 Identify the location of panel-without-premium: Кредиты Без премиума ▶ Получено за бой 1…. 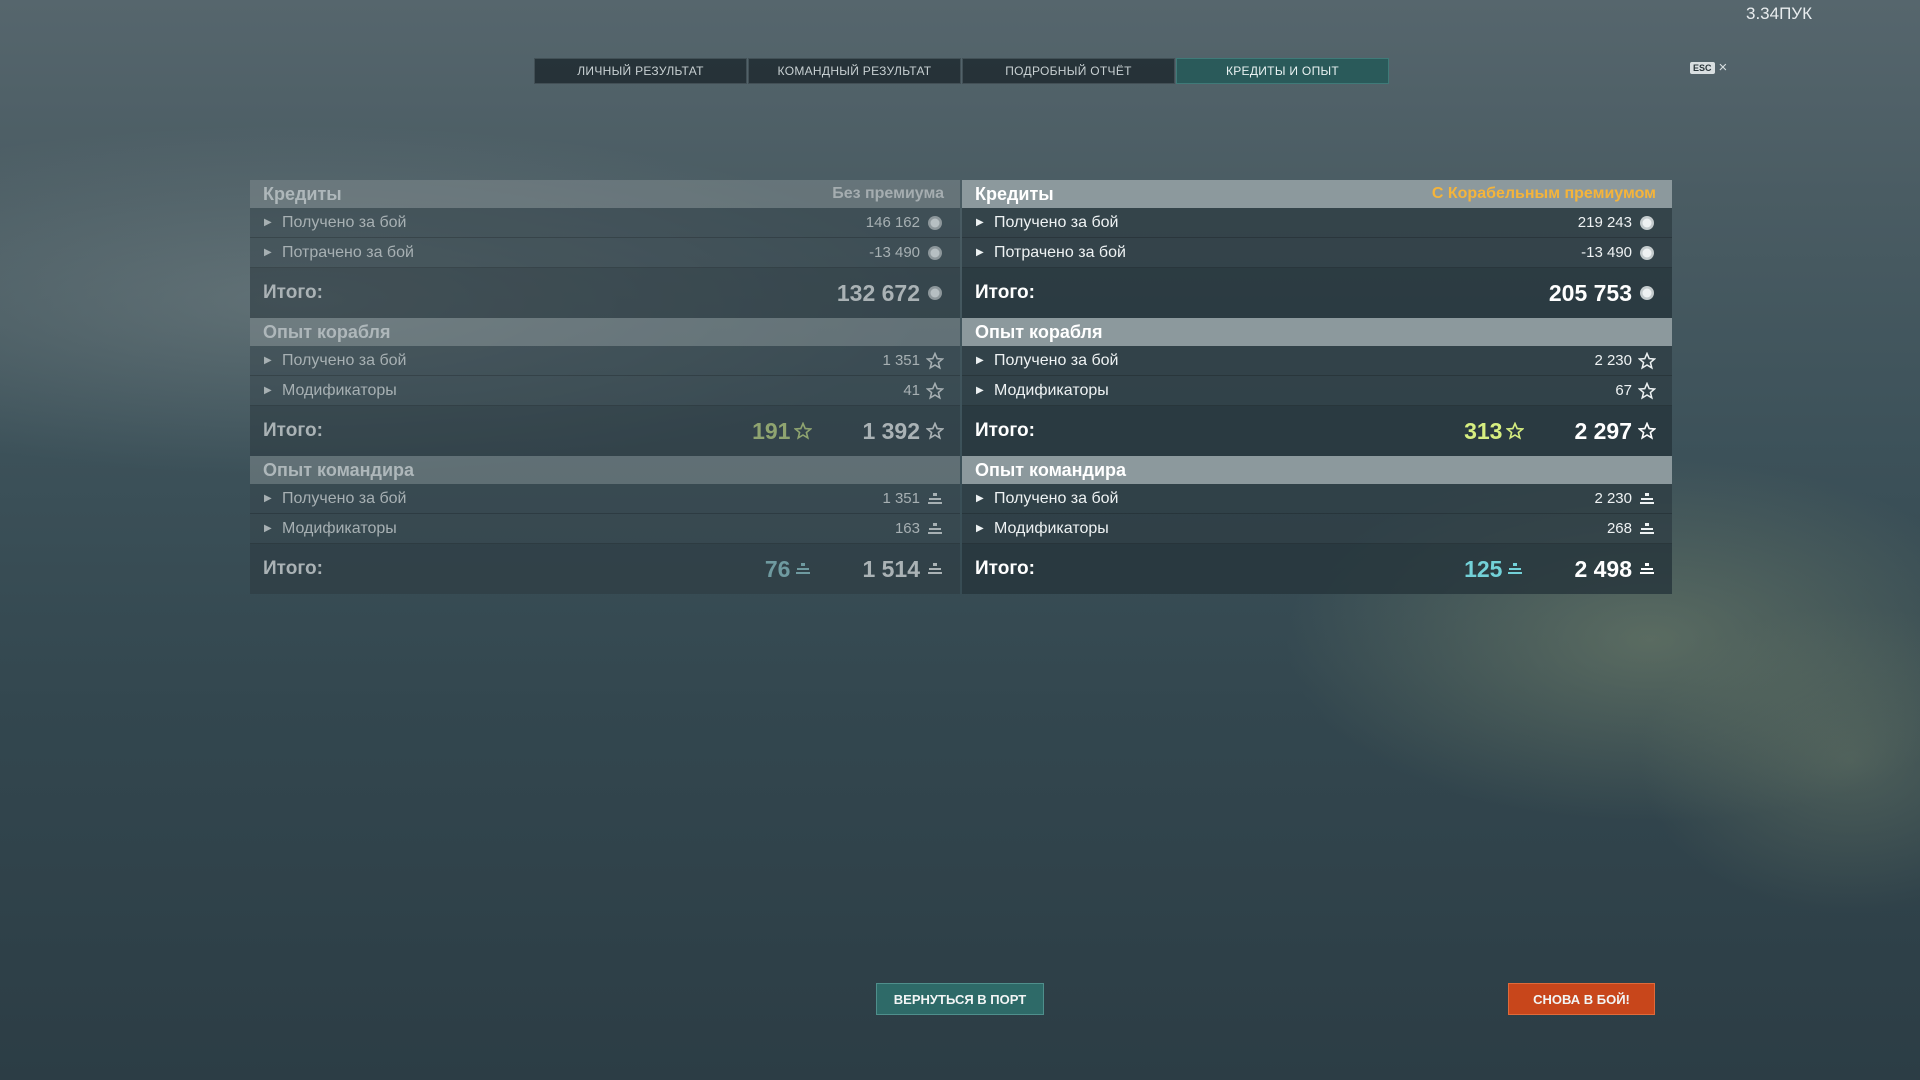
(605, 387).